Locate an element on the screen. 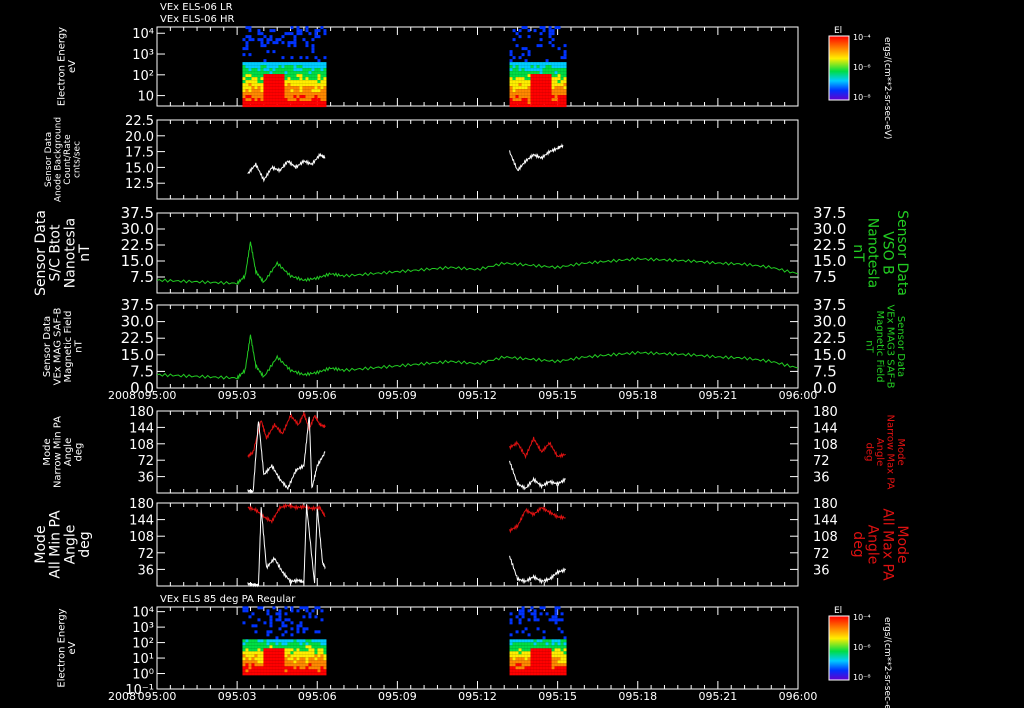 The height and width of the screenshot is (708, 1024). right-axis-title: Sensor Data is located at coordinates (900, 346).